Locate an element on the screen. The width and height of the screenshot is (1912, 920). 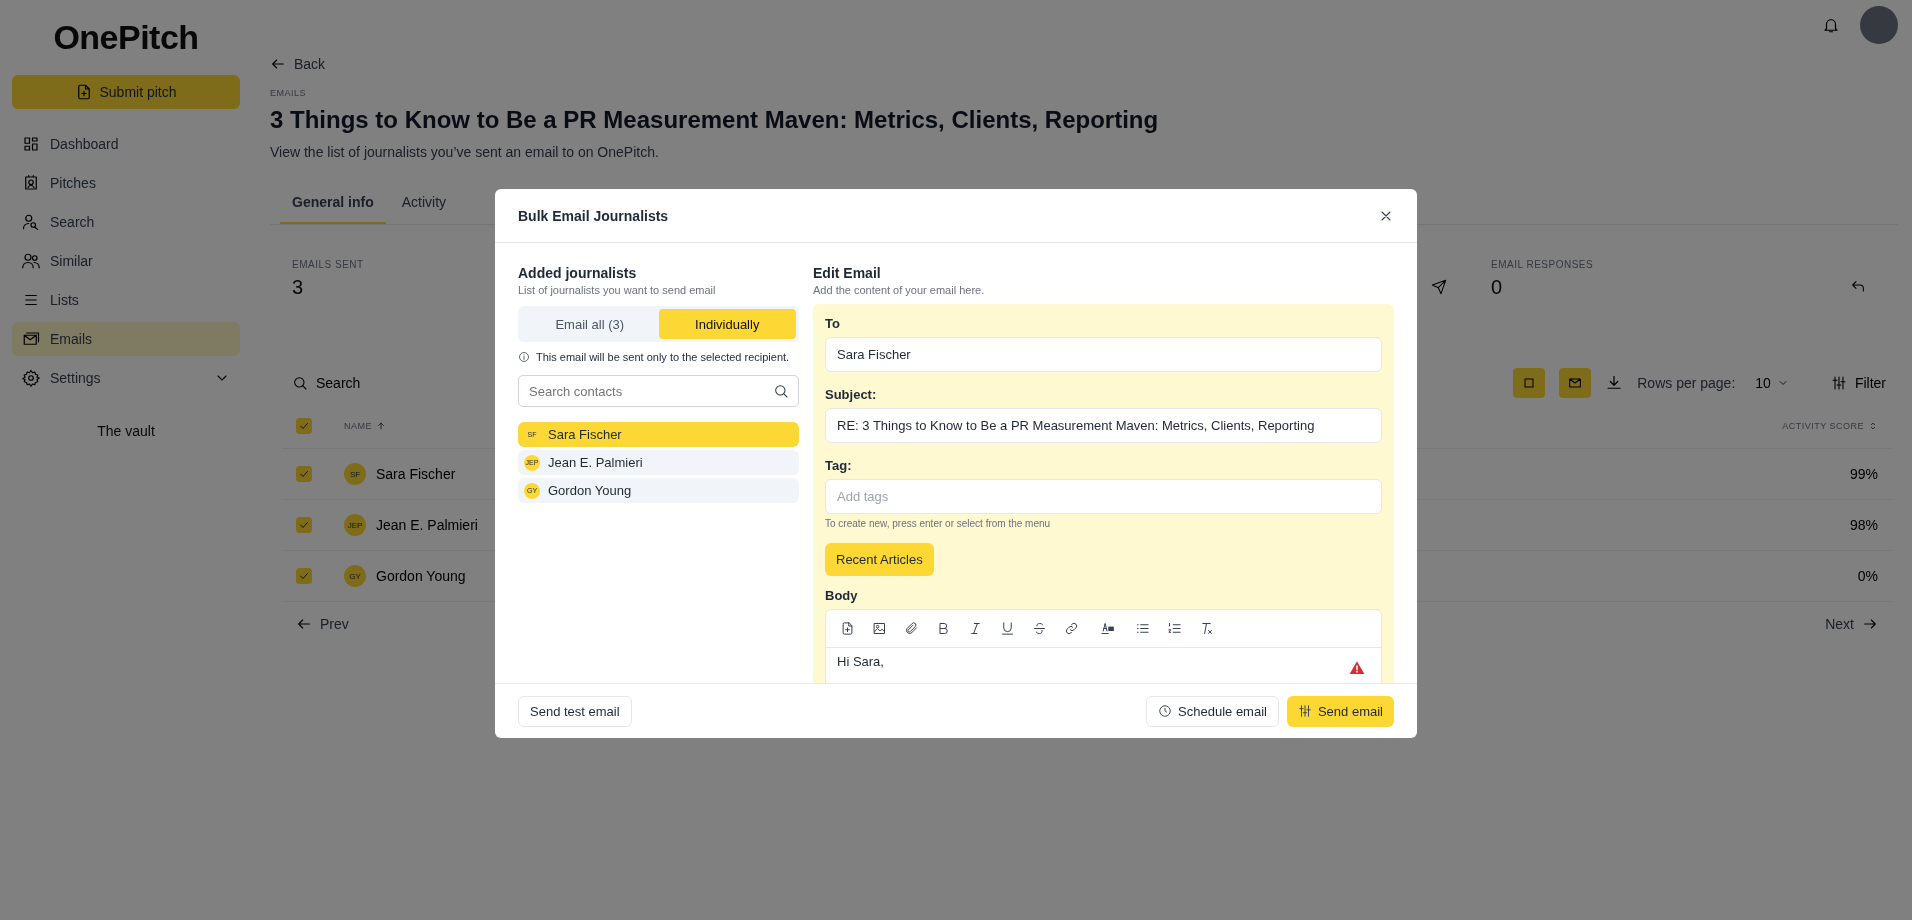
field-label: To is located at coordinates (833, 323).